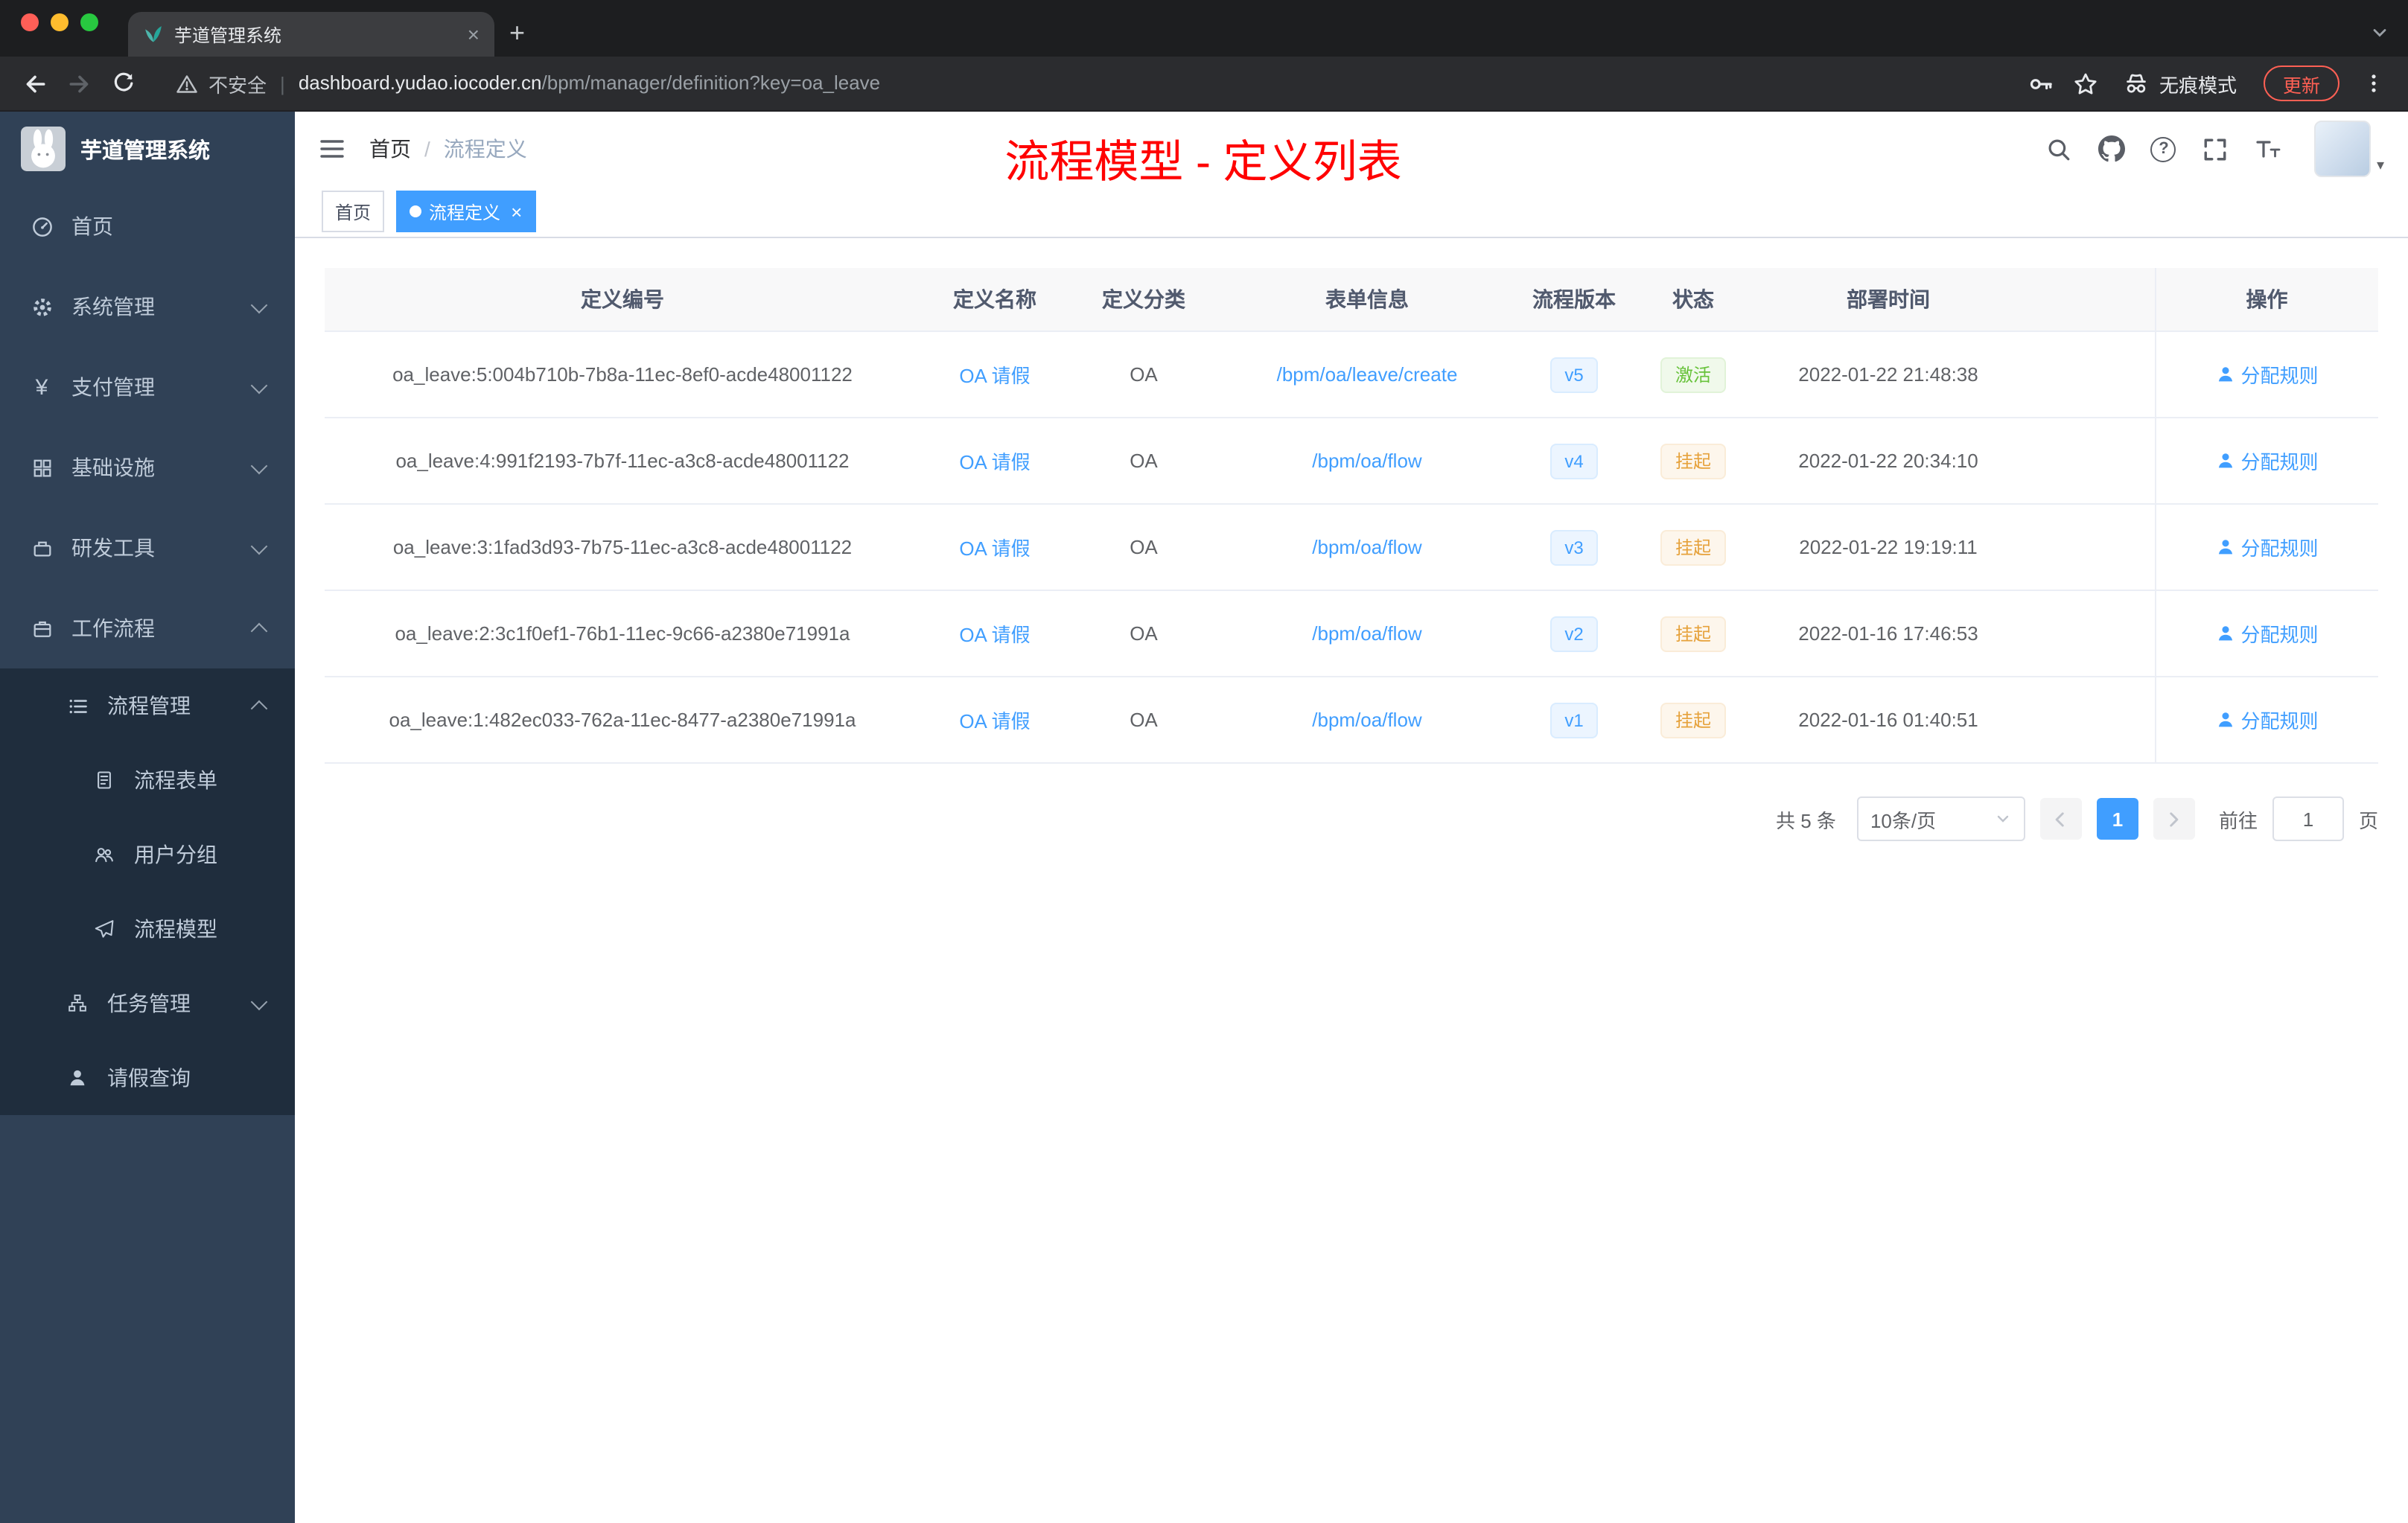  What do you see at coordinates (2268, 149) in the screenshot?
I see `font-size-icon` at bounding box center [2268, 149].